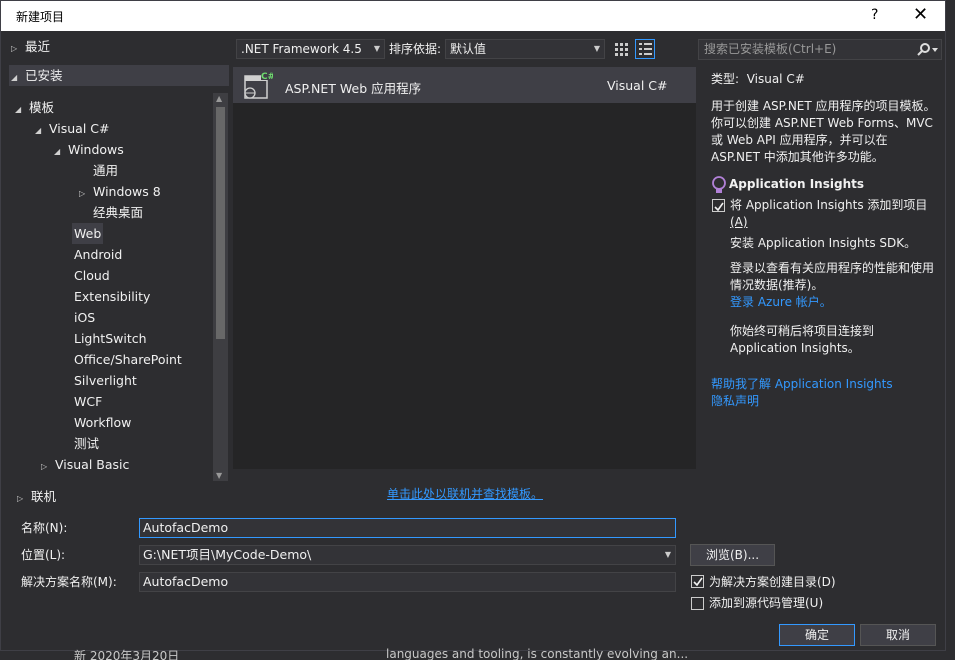 The width and height of the screenshot is (955, 660). I want to click on tree-item-visual-basic: ▷ Visual Basic, so click(85, 464).